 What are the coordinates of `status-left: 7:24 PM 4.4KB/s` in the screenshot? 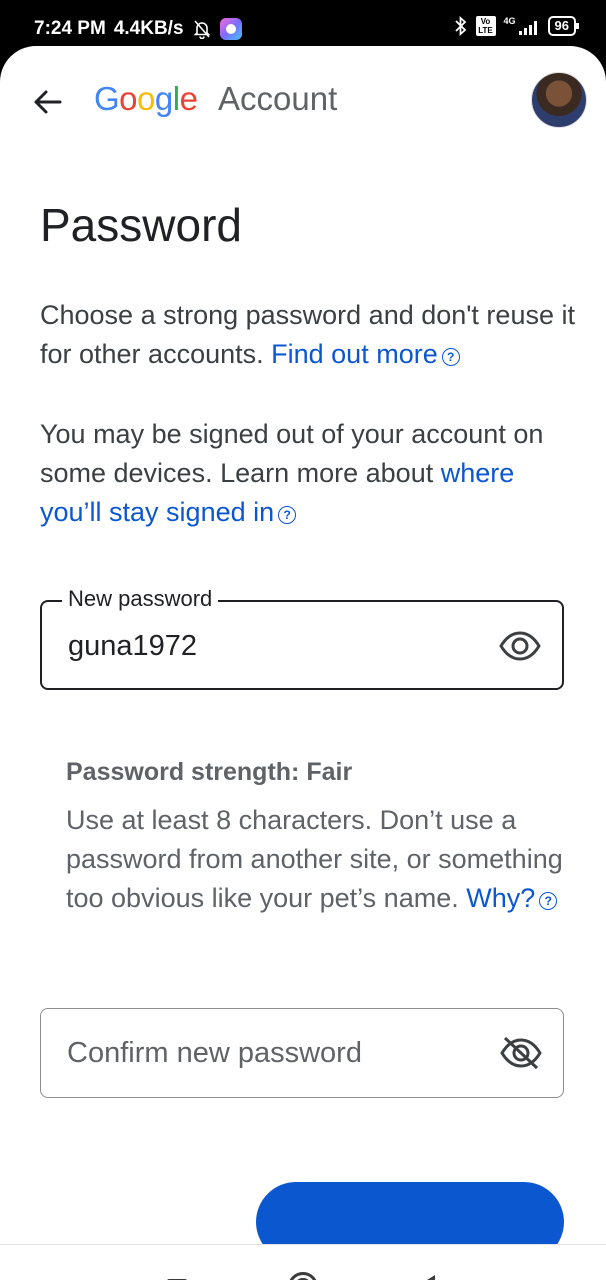 It's located at (138, 29).